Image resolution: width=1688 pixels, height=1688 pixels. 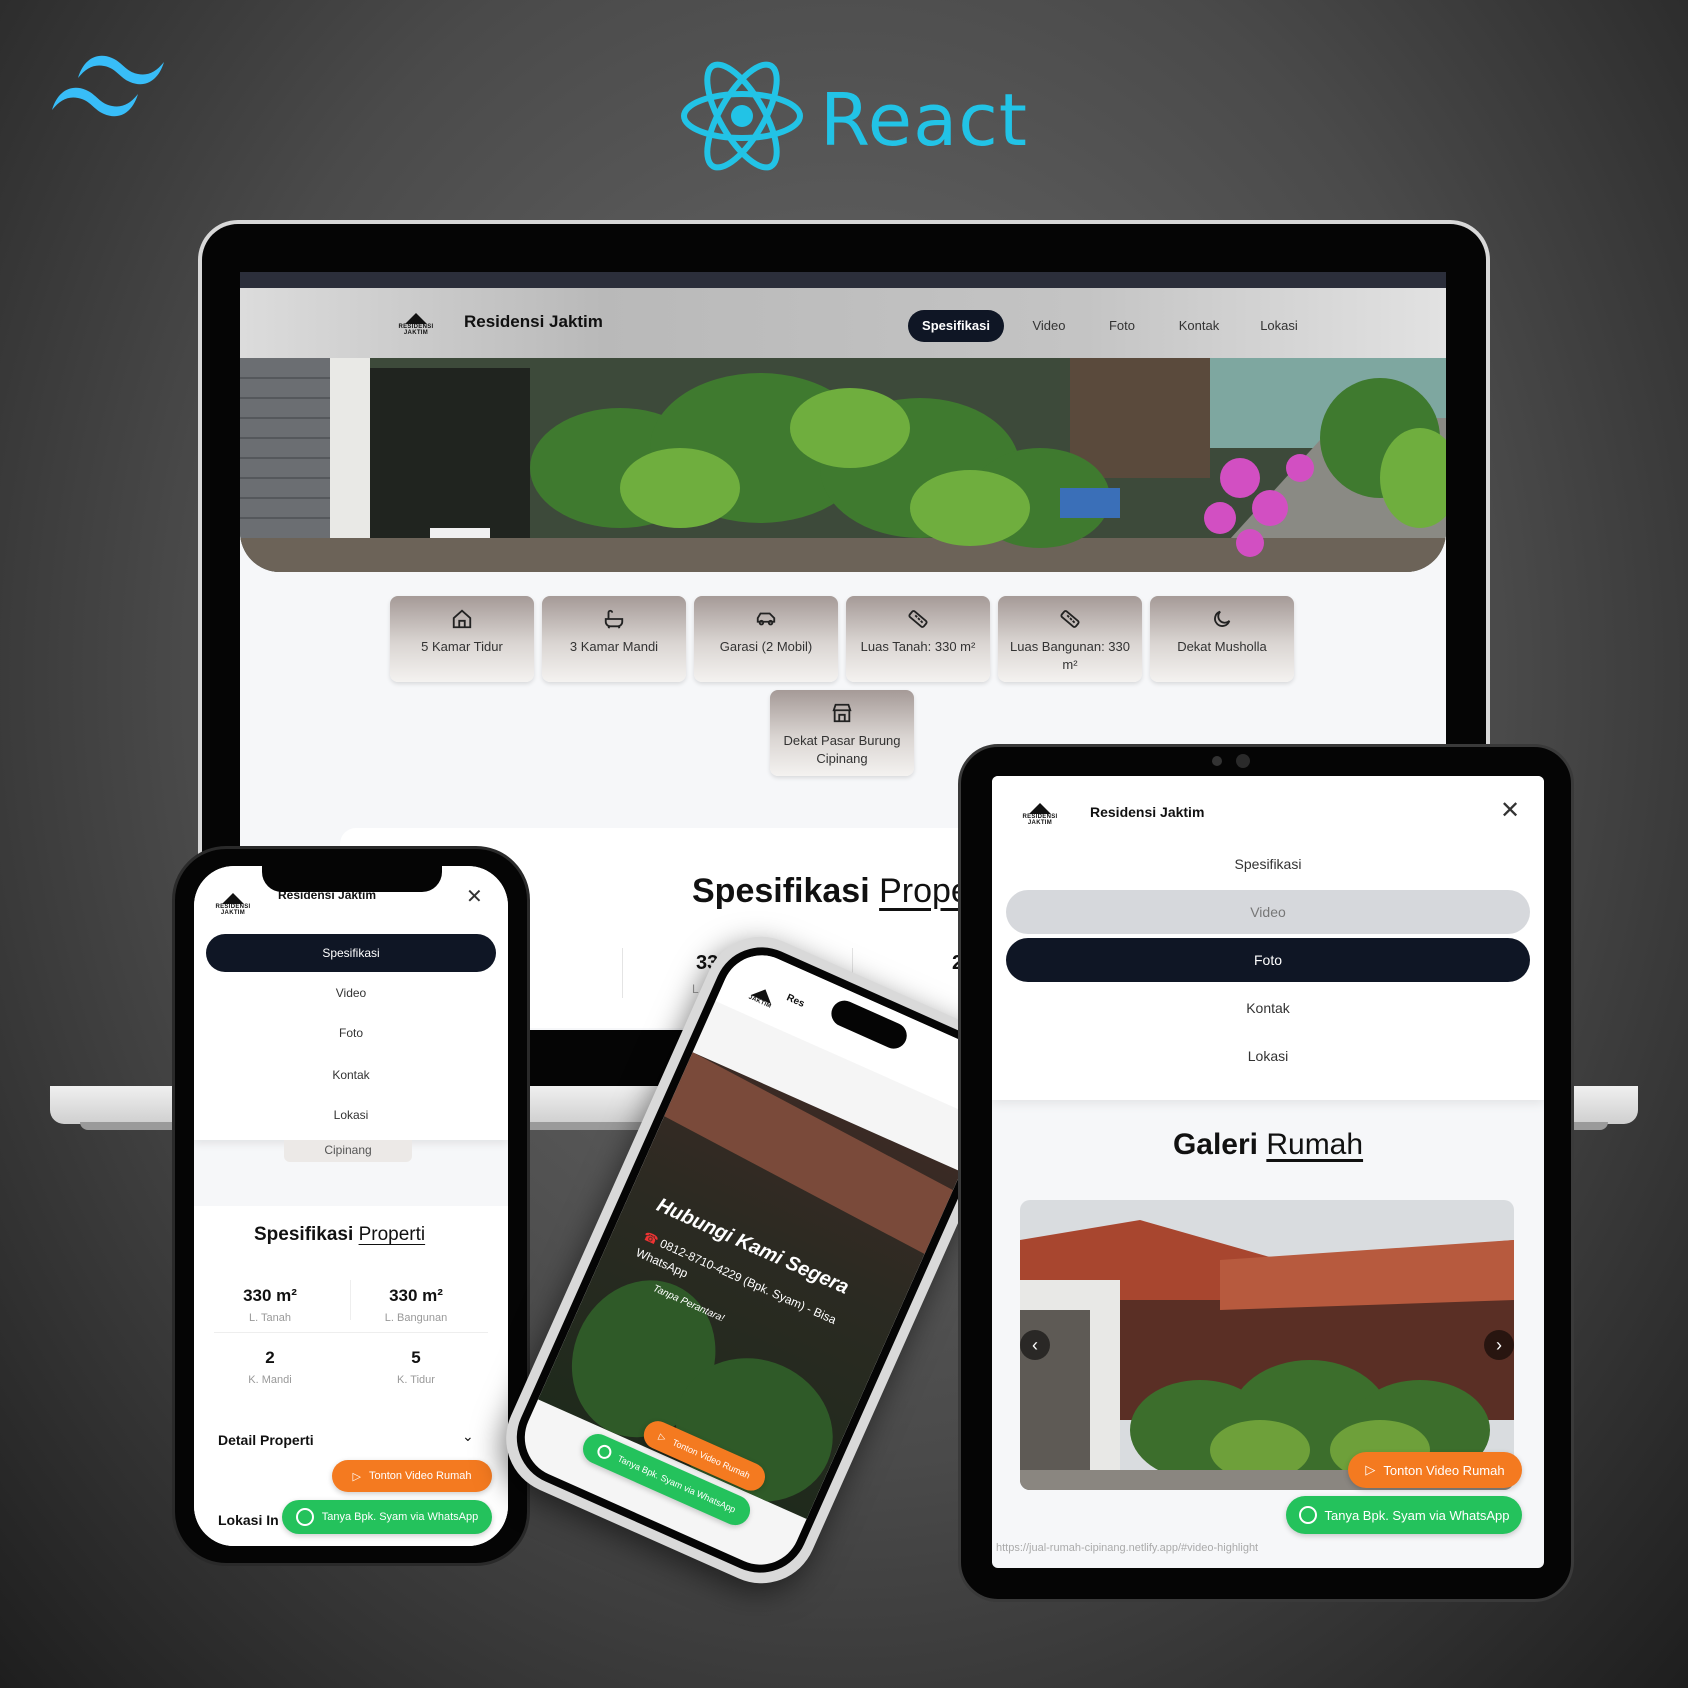 I want to click on stat-value: 5, so click(x=416, y=1357).